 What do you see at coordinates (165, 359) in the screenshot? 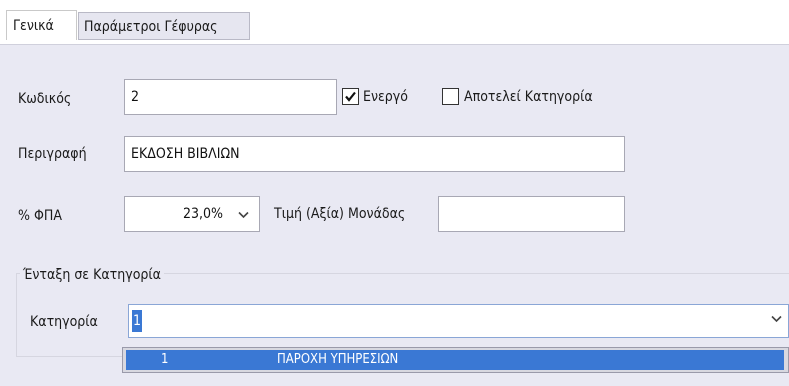
I see `option-code: 1` at bounding box center [165, 359].